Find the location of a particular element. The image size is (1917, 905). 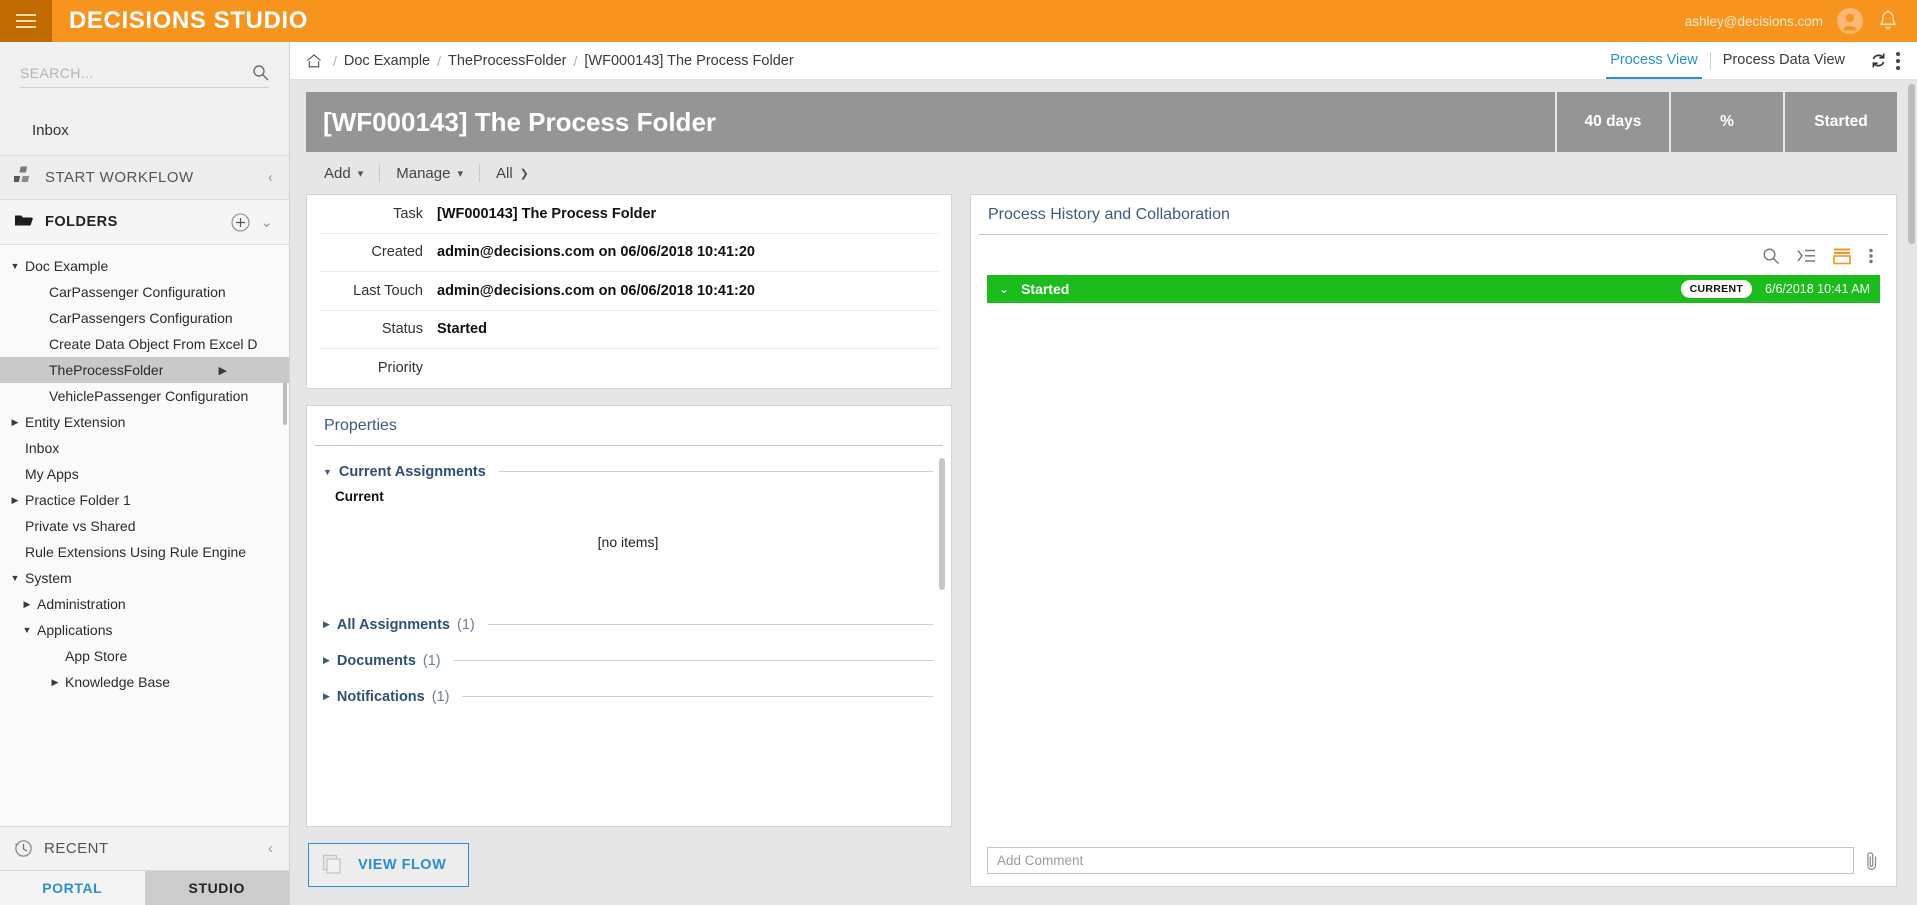

view-flow-button: VIEW FLOW is located at coordinates (389, 865).